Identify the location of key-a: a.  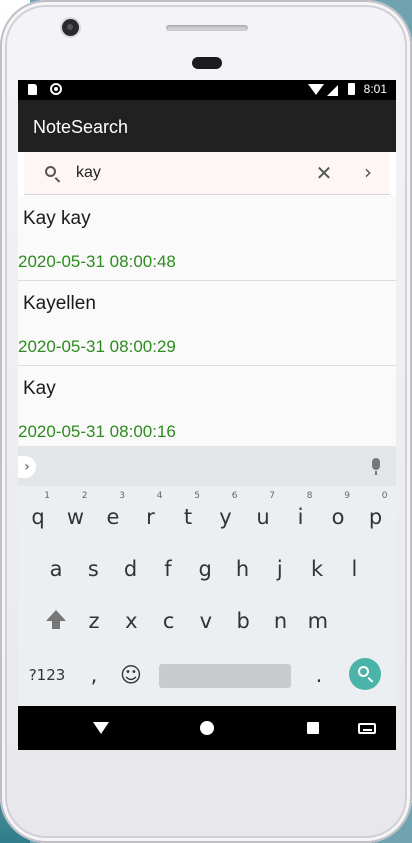
(56, 569).